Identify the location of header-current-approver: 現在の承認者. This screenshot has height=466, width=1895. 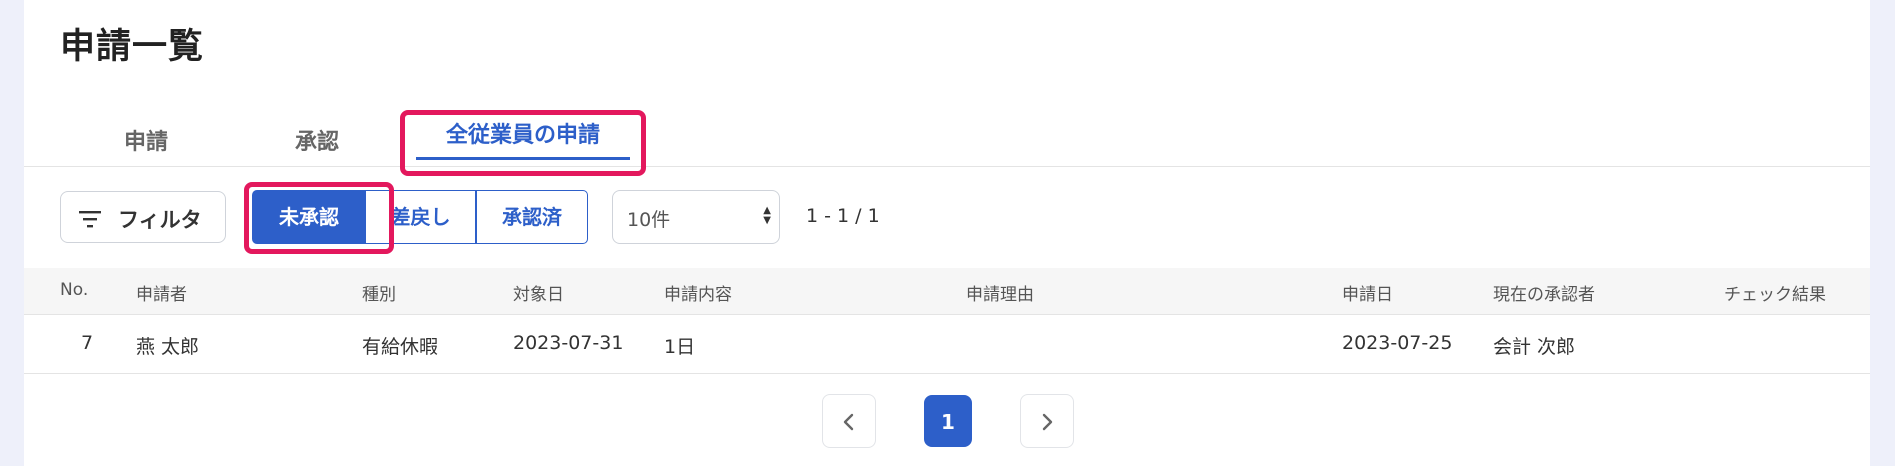
(1544, 295).